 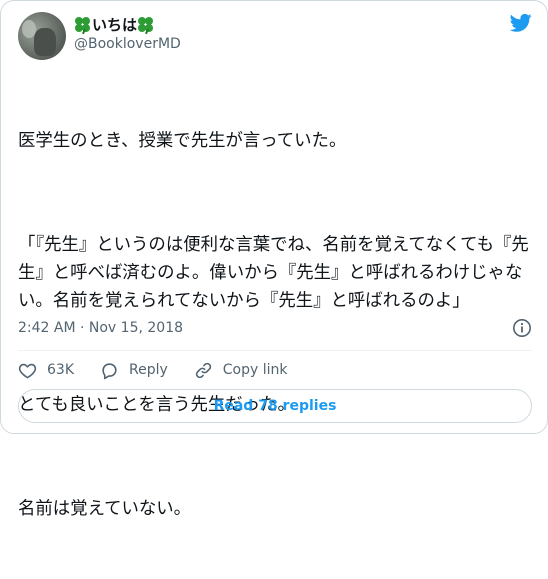 I want to click on tweet-actions: 63K Reply Copy link, so click(x=166, y=370).